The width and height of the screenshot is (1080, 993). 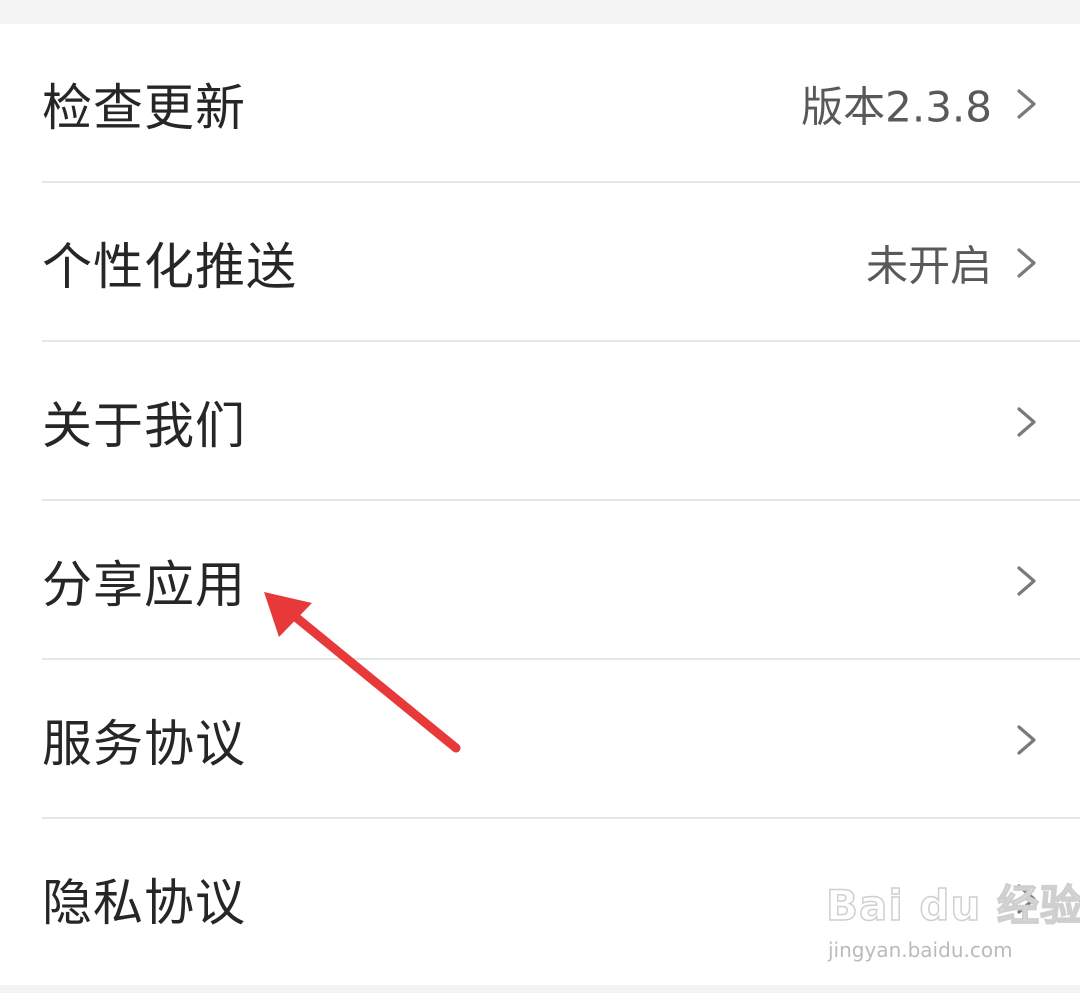 What do you see at coordinates (144, 107) in the screenshot?
I see `settings-item-label: 检查更新` at bounding box center [144, 107].